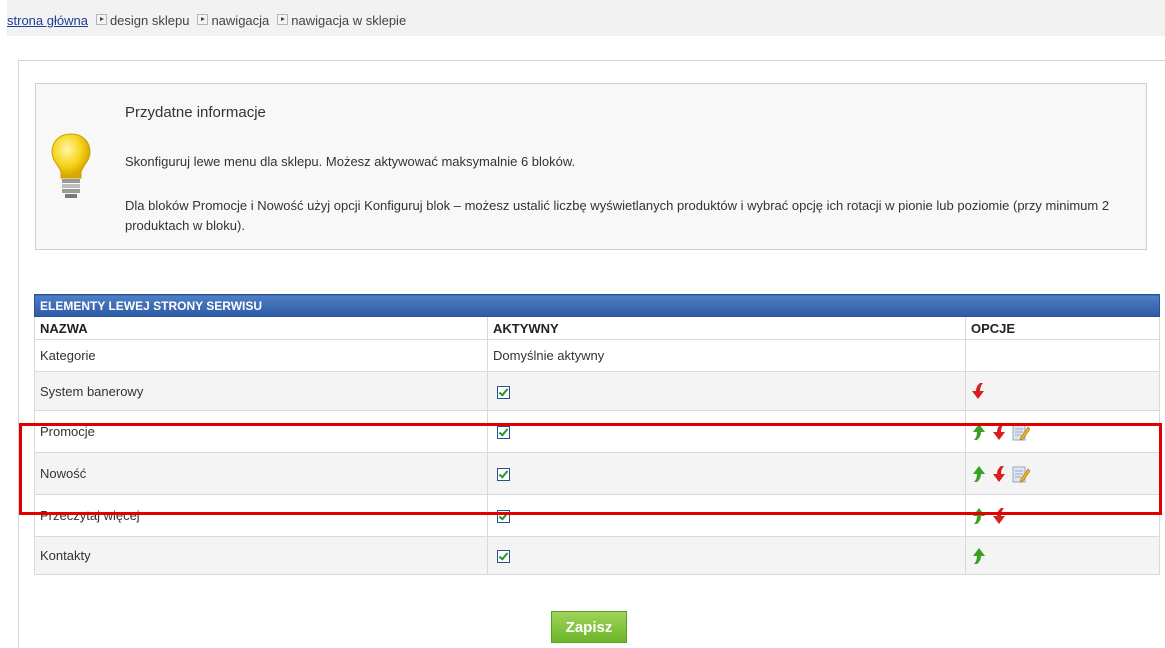 Image resolution: width=1165 pixels, height=648 pixels. I want to click on table-row: Promocje, so click(597, 431).